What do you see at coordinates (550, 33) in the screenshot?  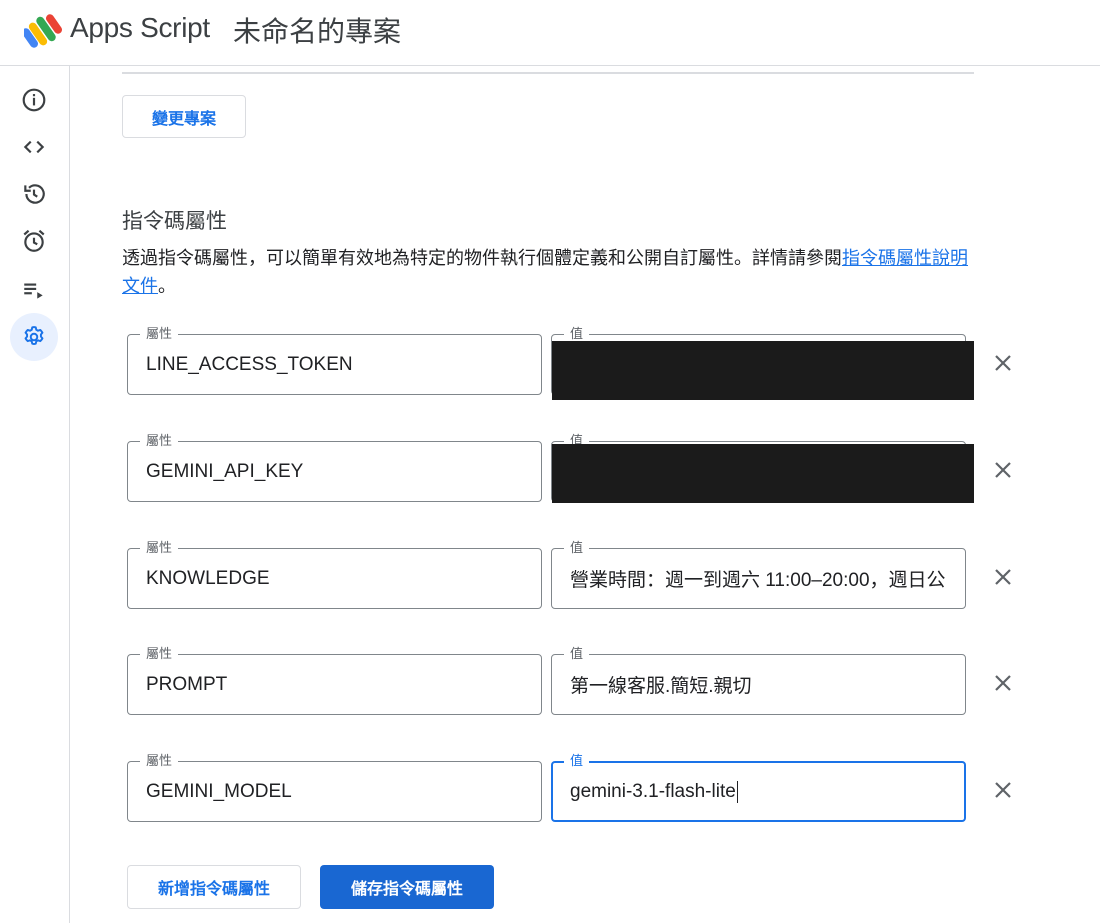 I see `app-header: Apps Script 未命名的專案` at bounding box center [550, 33].